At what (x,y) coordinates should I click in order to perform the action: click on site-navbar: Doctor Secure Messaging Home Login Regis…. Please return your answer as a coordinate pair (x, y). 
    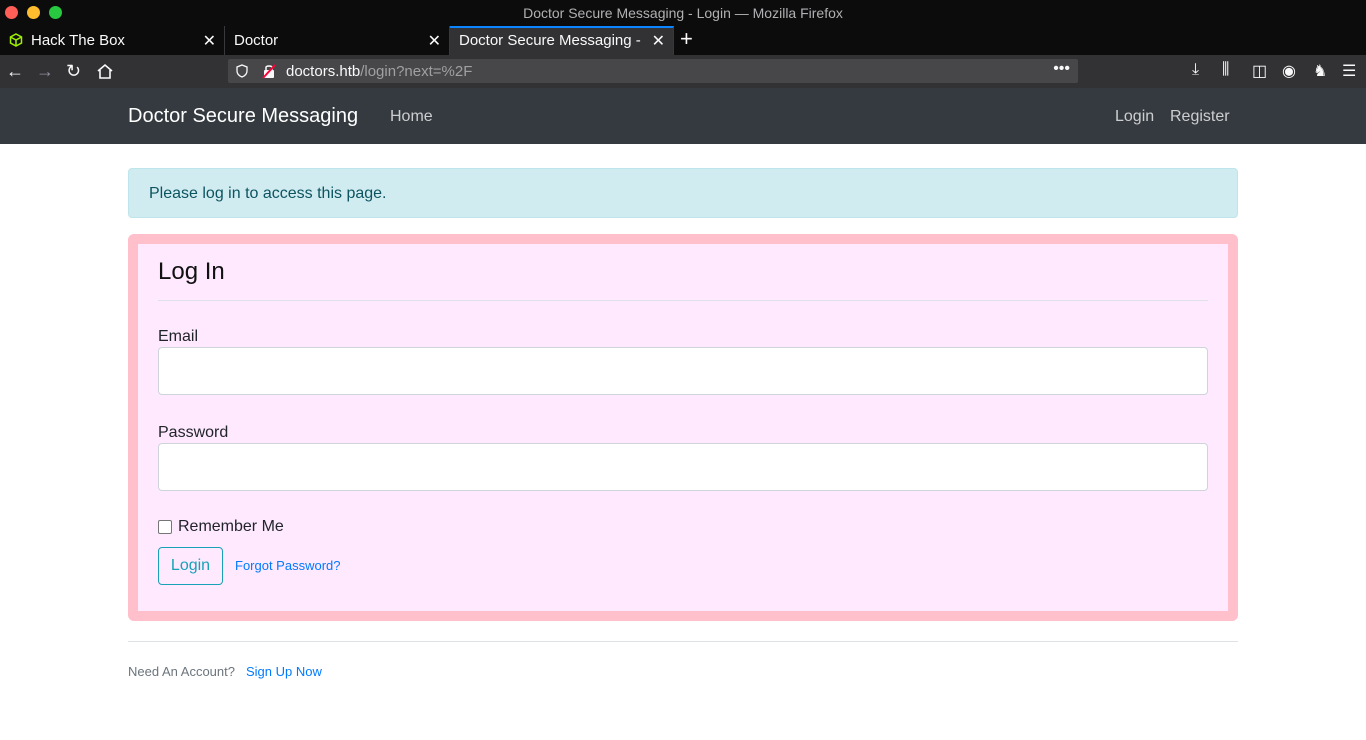
    Looking at the image, I should click on (683, 116).